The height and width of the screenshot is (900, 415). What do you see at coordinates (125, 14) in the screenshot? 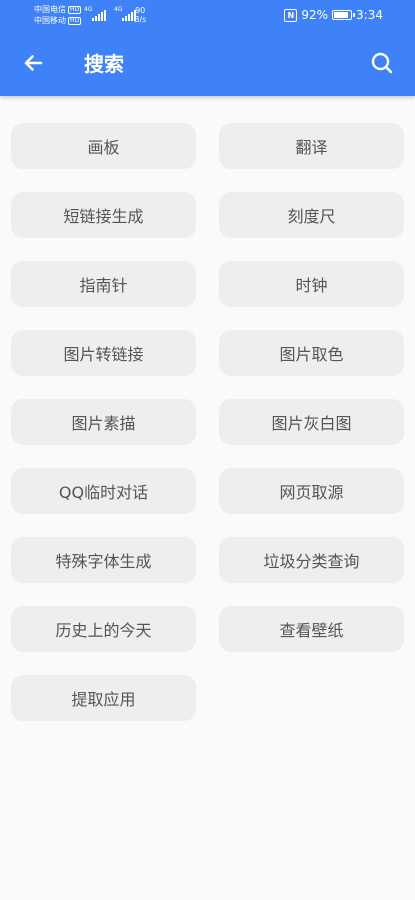
I see `signal-2-icon: 4G` at bounding box center [125, 14].